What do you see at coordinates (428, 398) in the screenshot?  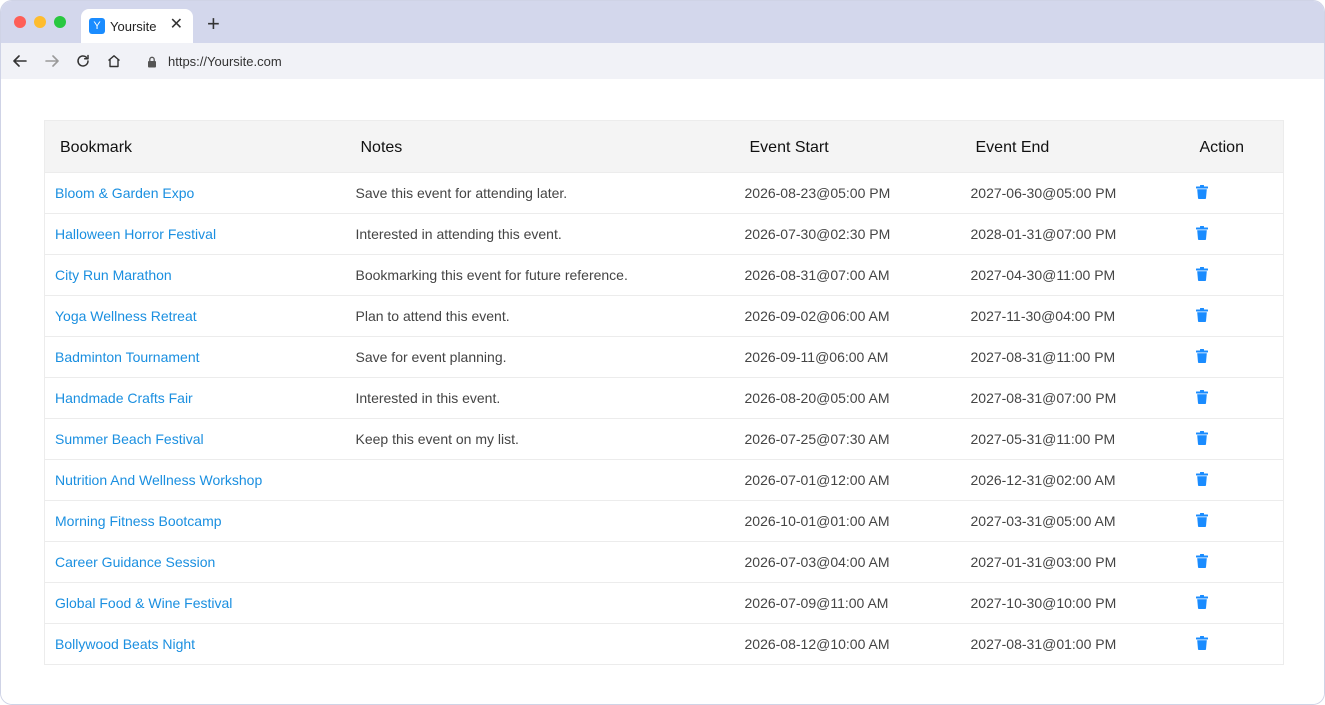 I see `notes-cell: Interested in this event.` at bounding box center [428, 398].